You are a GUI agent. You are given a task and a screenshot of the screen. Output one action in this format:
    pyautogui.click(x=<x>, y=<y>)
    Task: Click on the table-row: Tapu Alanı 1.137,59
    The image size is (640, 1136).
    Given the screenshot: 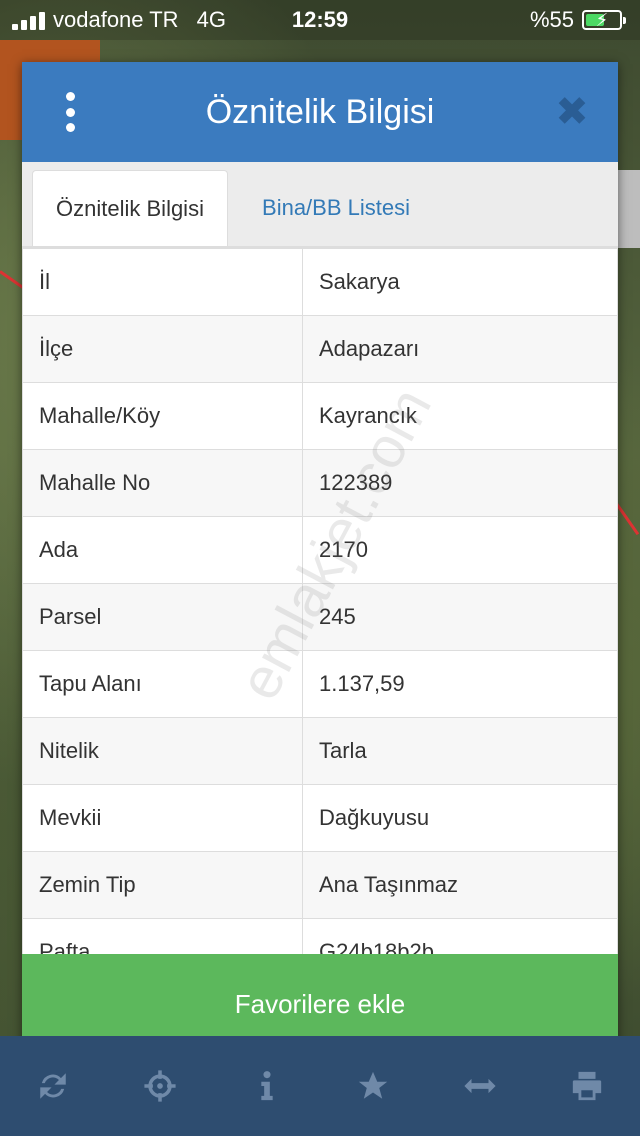 What is the action you would take?
    pyautogui.click(x=320, y=684)
    